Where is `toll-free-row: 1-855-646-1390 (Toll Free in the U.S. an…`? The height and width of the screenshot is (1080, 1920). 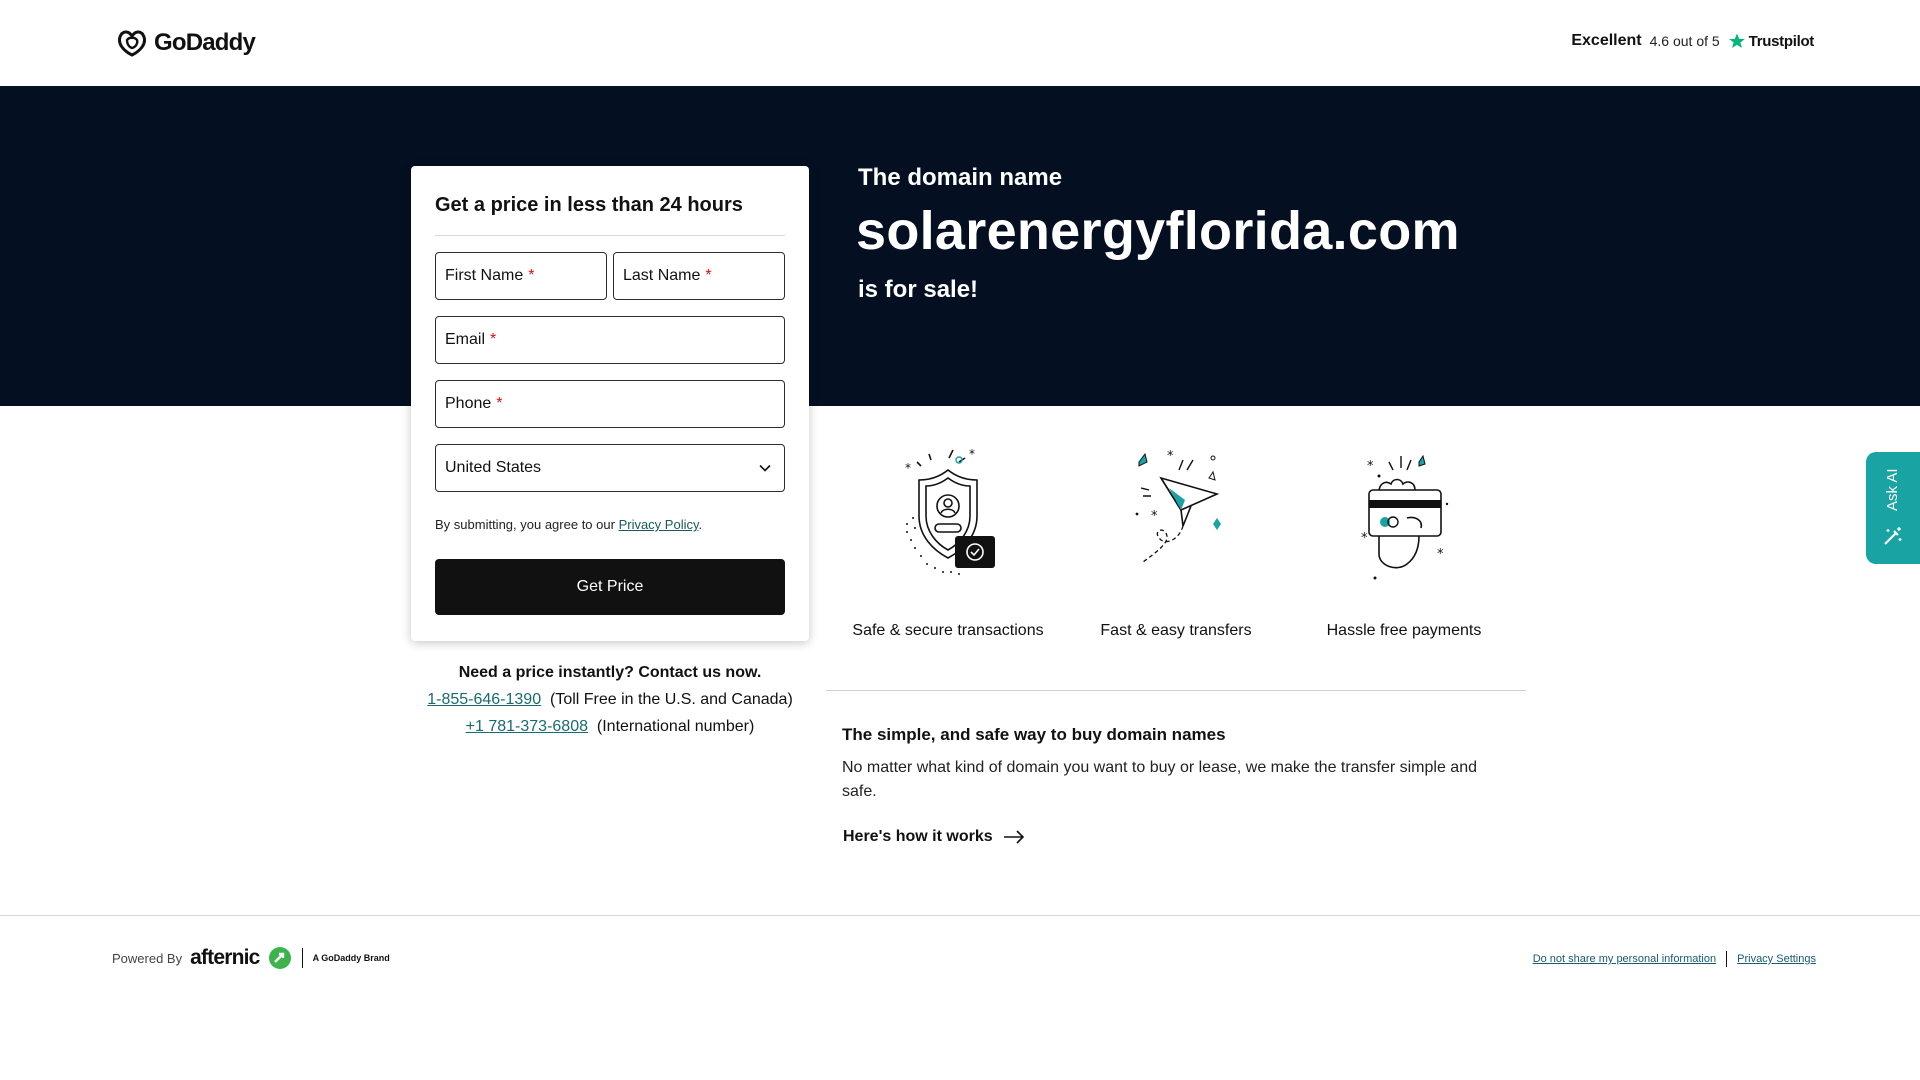 toll-free-row: 1-855-646-1390 (Toll Free in the U.S. an… is located at coordinates (610, 699).